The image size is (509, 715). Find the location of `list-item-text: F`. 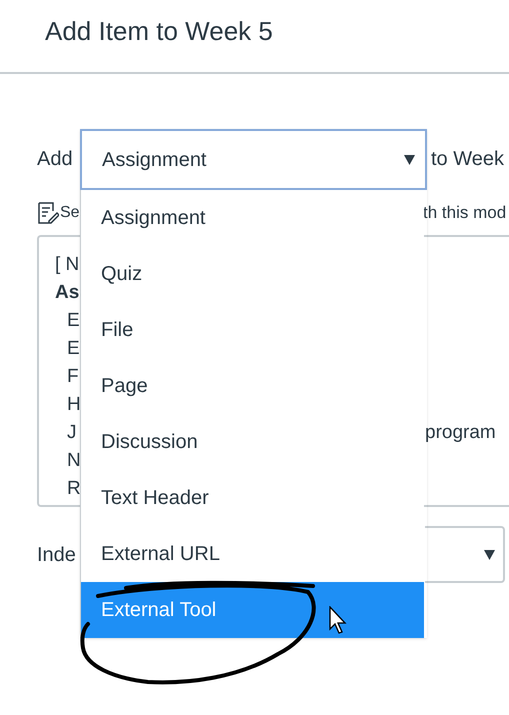

list-item-text: F is located at coordinates (72, 376).